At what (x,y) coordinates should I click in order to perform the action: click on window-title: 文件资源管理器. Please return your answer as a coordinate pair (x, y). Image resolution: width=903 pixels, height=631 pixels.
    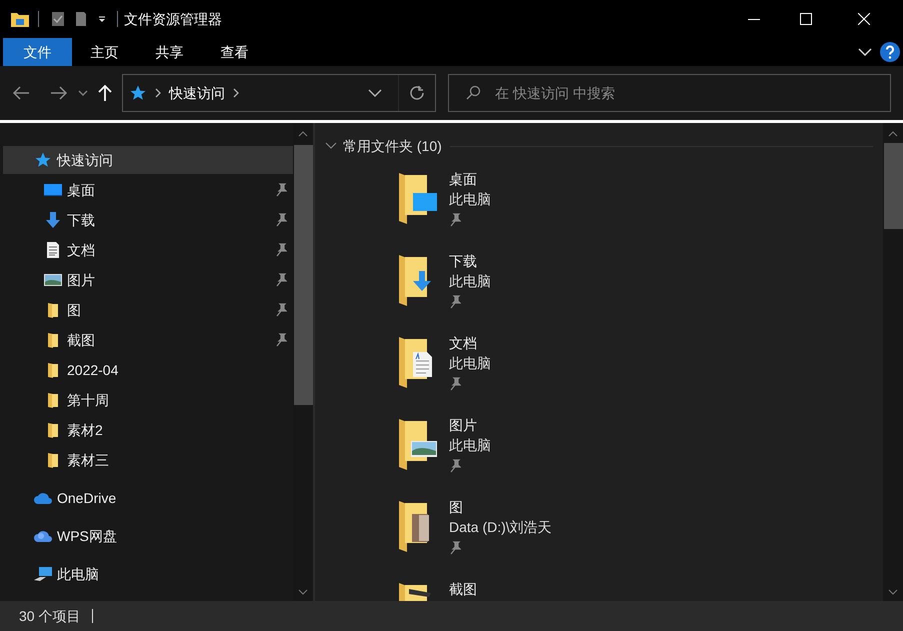
    Looking at the image, I should click on (173, 19).